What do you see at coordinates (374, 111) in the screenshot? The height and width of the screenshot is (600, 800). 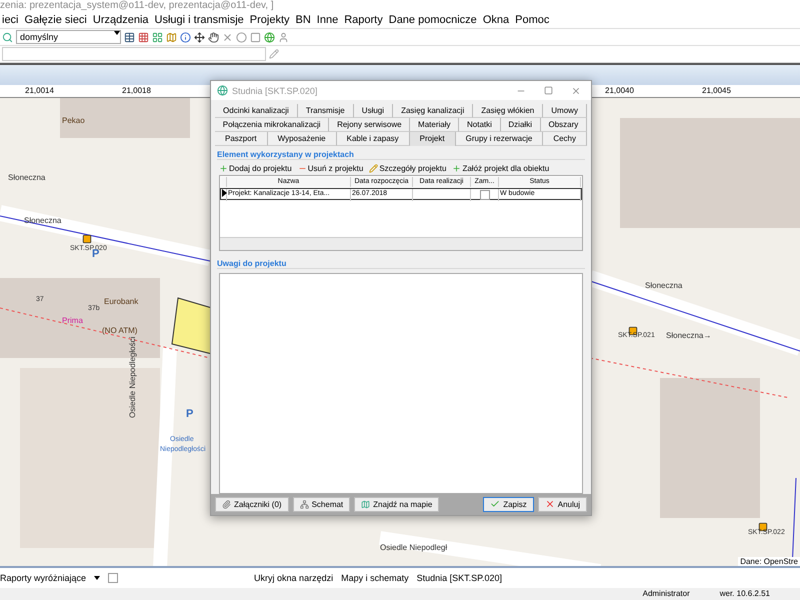 I see `tab: Usługi` at bounding box center [374, 111].